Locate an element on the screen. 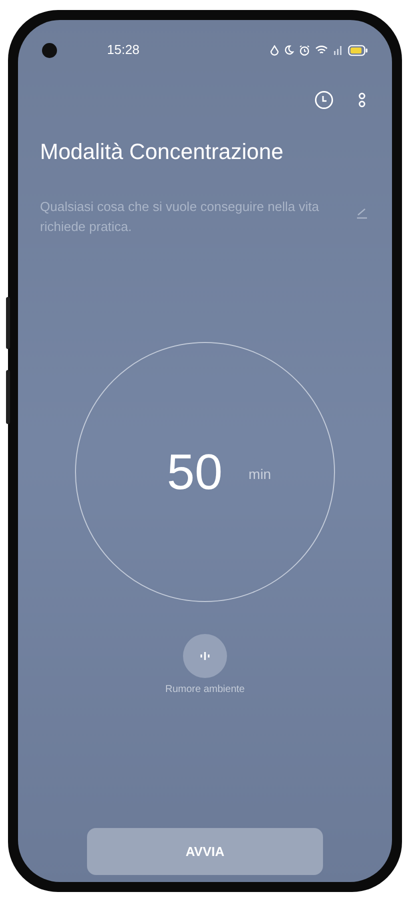 The width and height of the screenshot is (410, 901). status-time: 15:28 is located at coordinates (123, 50).